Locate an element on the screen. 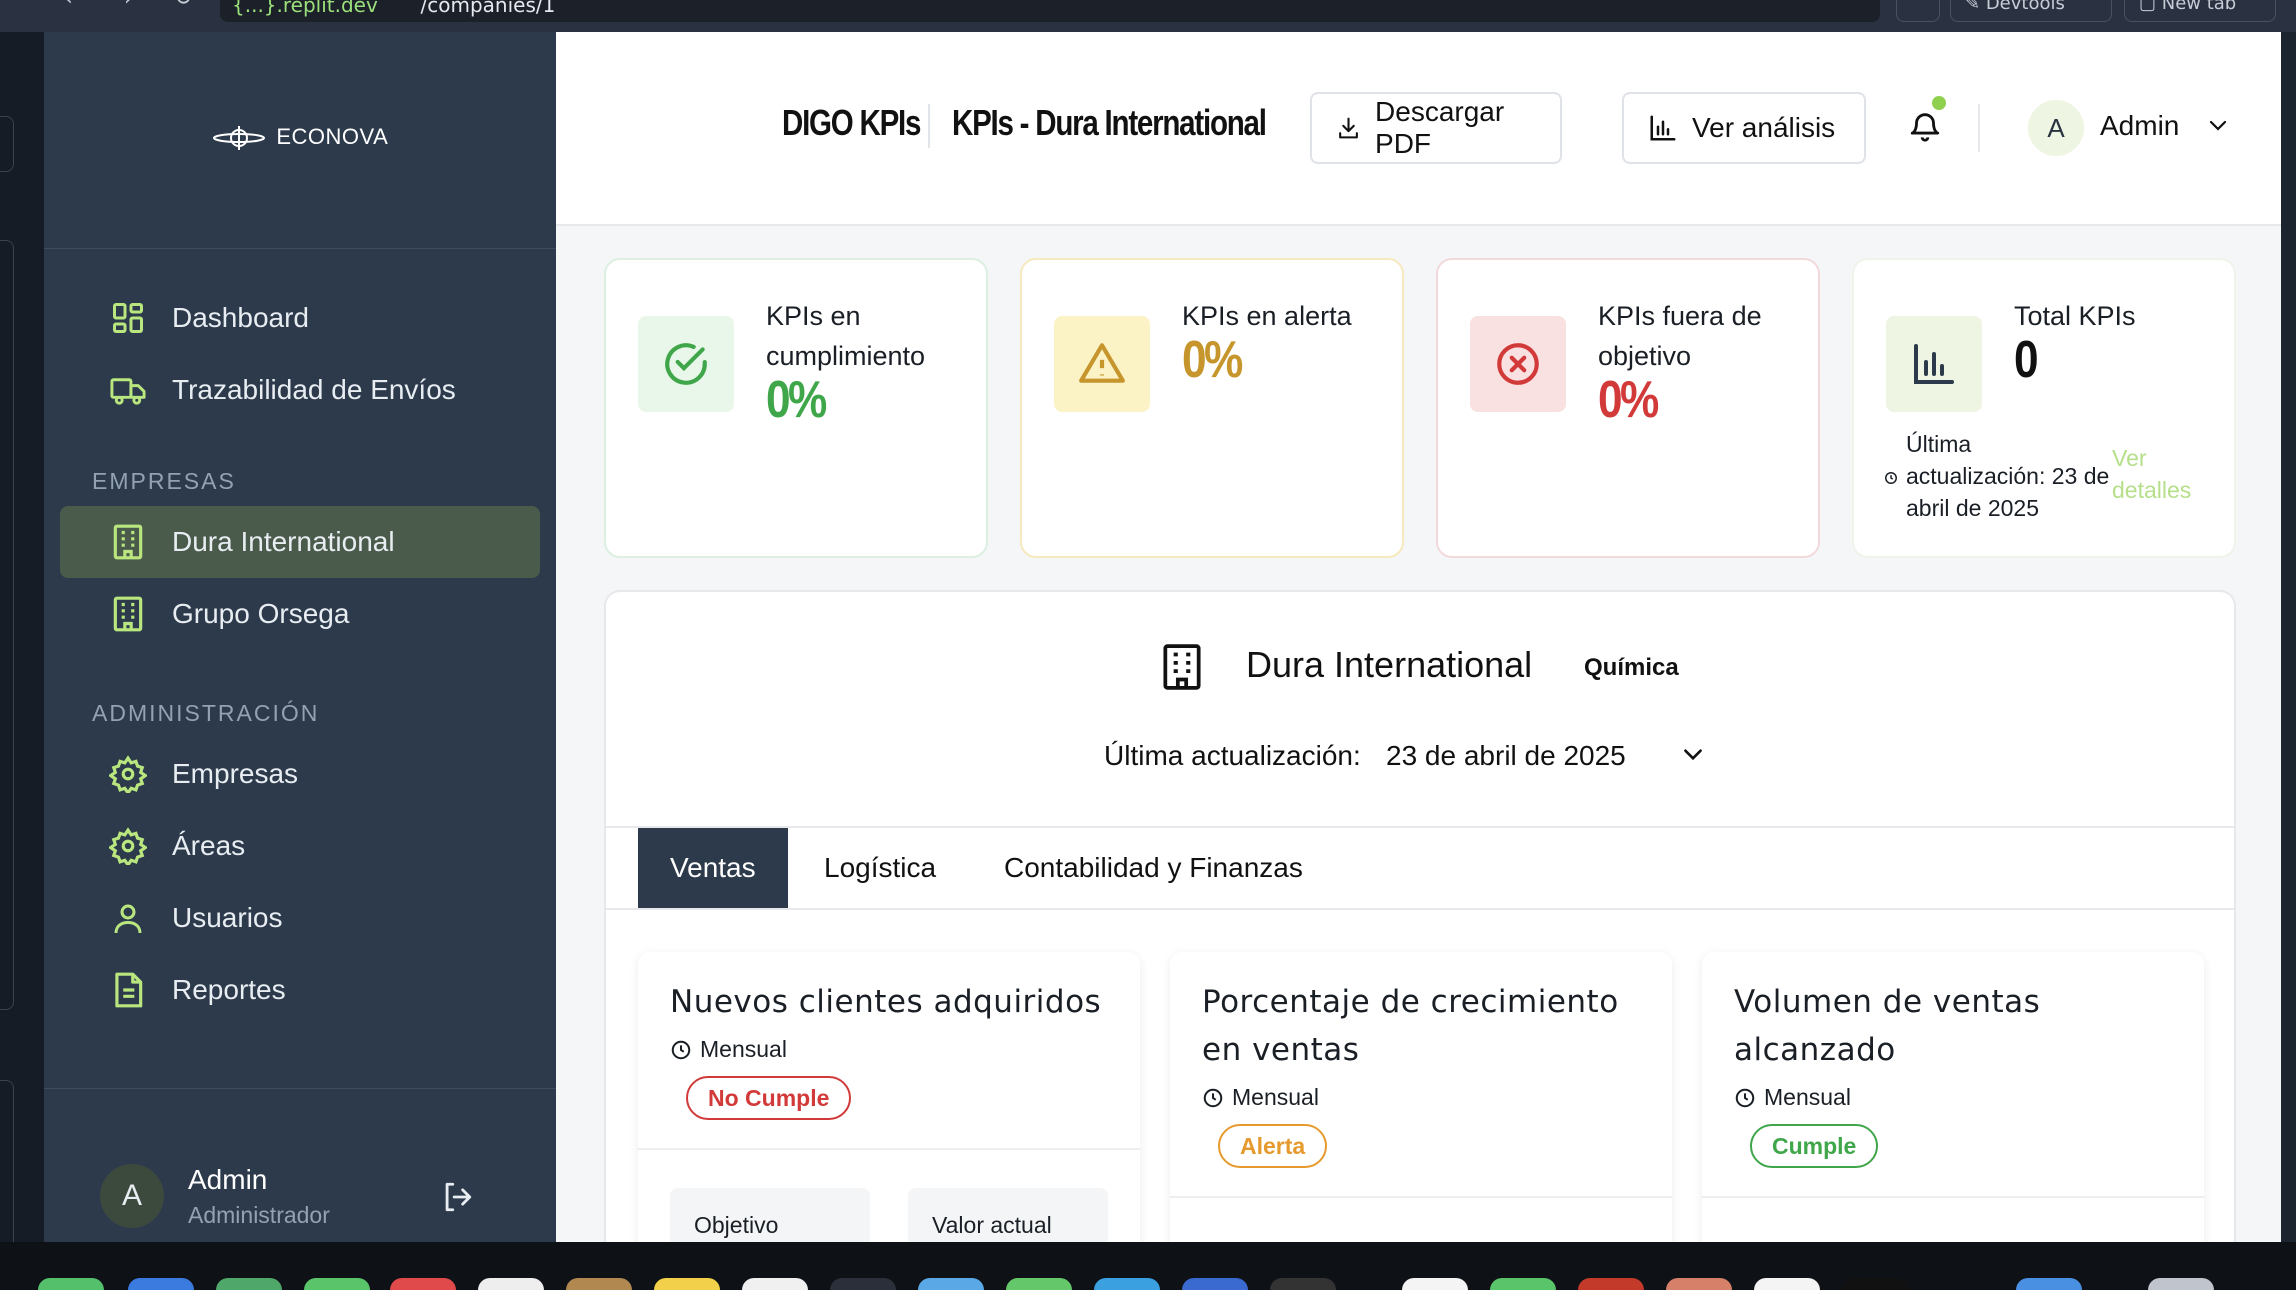 The image size is (2296, 1290). clock-icon is located at coordinates (681, 1049).